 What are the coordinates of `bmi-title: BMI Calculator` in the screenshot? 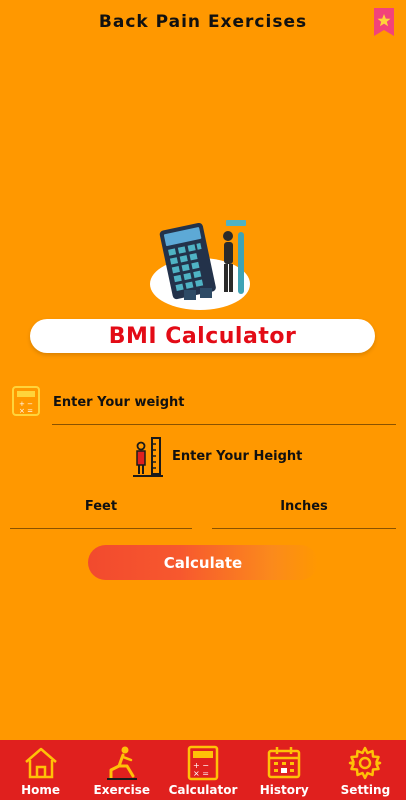 It's located at (202, 336).